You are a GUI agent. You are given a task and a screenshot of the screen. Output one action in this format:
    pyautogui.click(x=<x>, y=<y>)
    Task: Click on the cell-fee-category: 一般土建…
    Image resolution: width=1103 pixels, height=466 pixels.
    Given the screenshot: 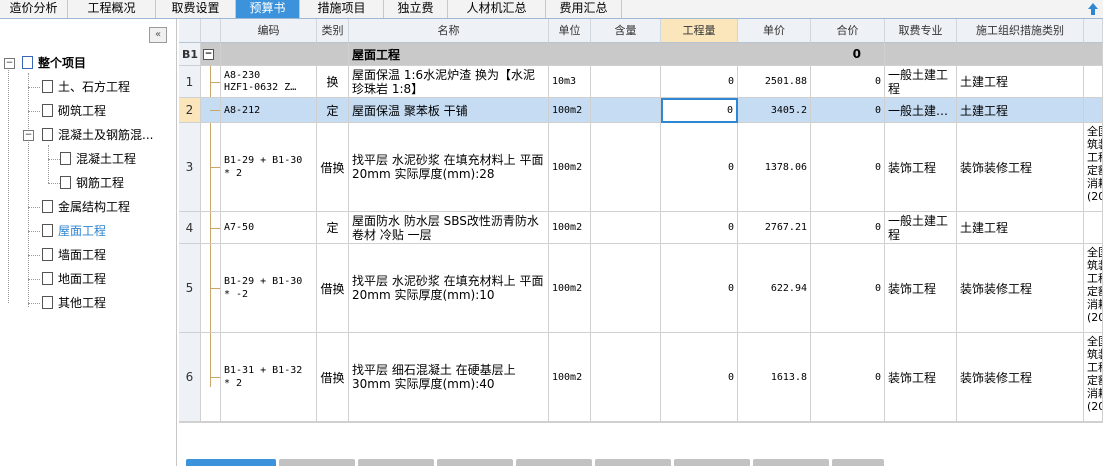 What is the action you would take?
    pyautogui.click(x=921, y=110)
    